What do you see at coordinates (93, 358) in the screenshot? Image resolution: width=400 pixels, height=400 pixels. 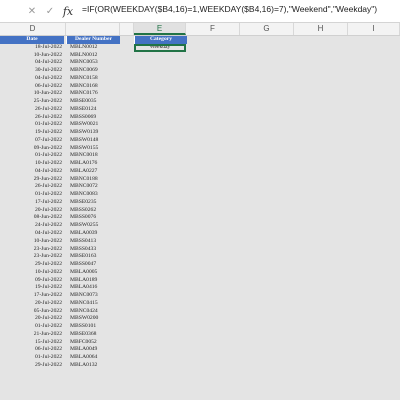 I see `dealer-number-cell: MBLA0064` at bounding box center [93, 358].